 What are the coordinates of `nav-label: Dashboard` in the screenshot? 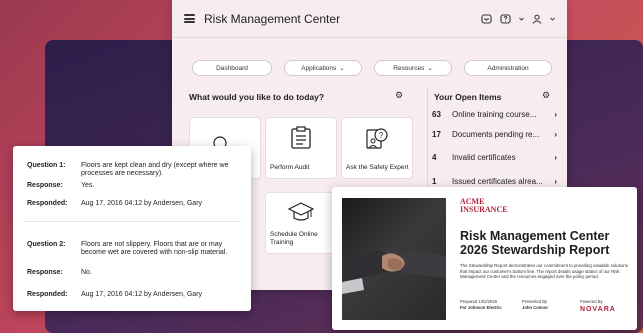 It's located at (232, 68).